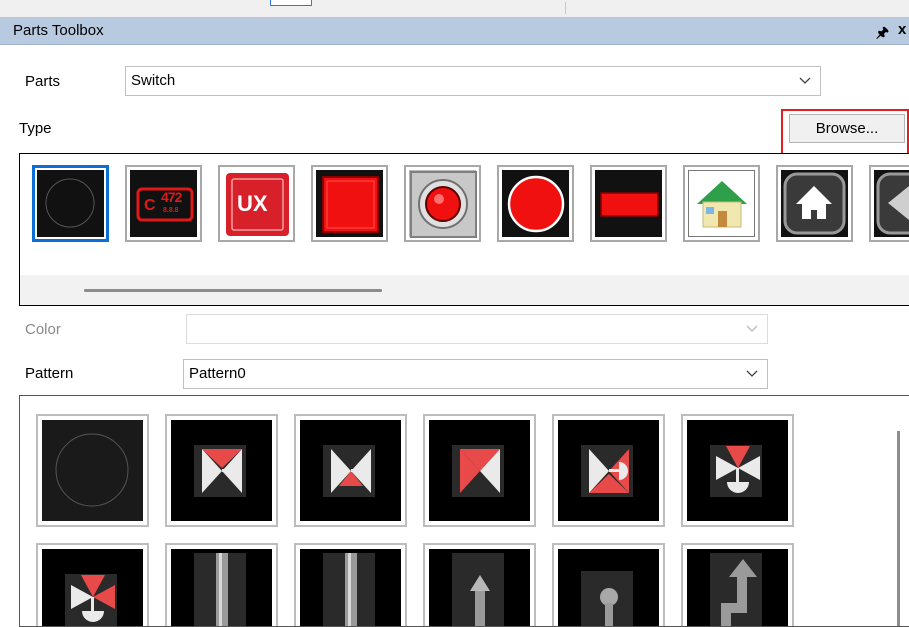  Describe the element at coordinates (736, 589) in the screenshot. I see `pipe-bend-arrow-icon` at that location.